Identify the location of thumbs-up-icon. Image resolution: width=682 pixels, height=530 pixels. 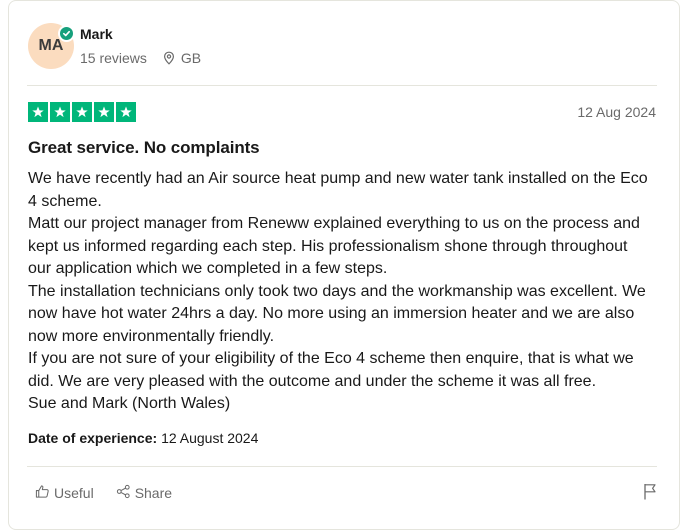
(42, 493).